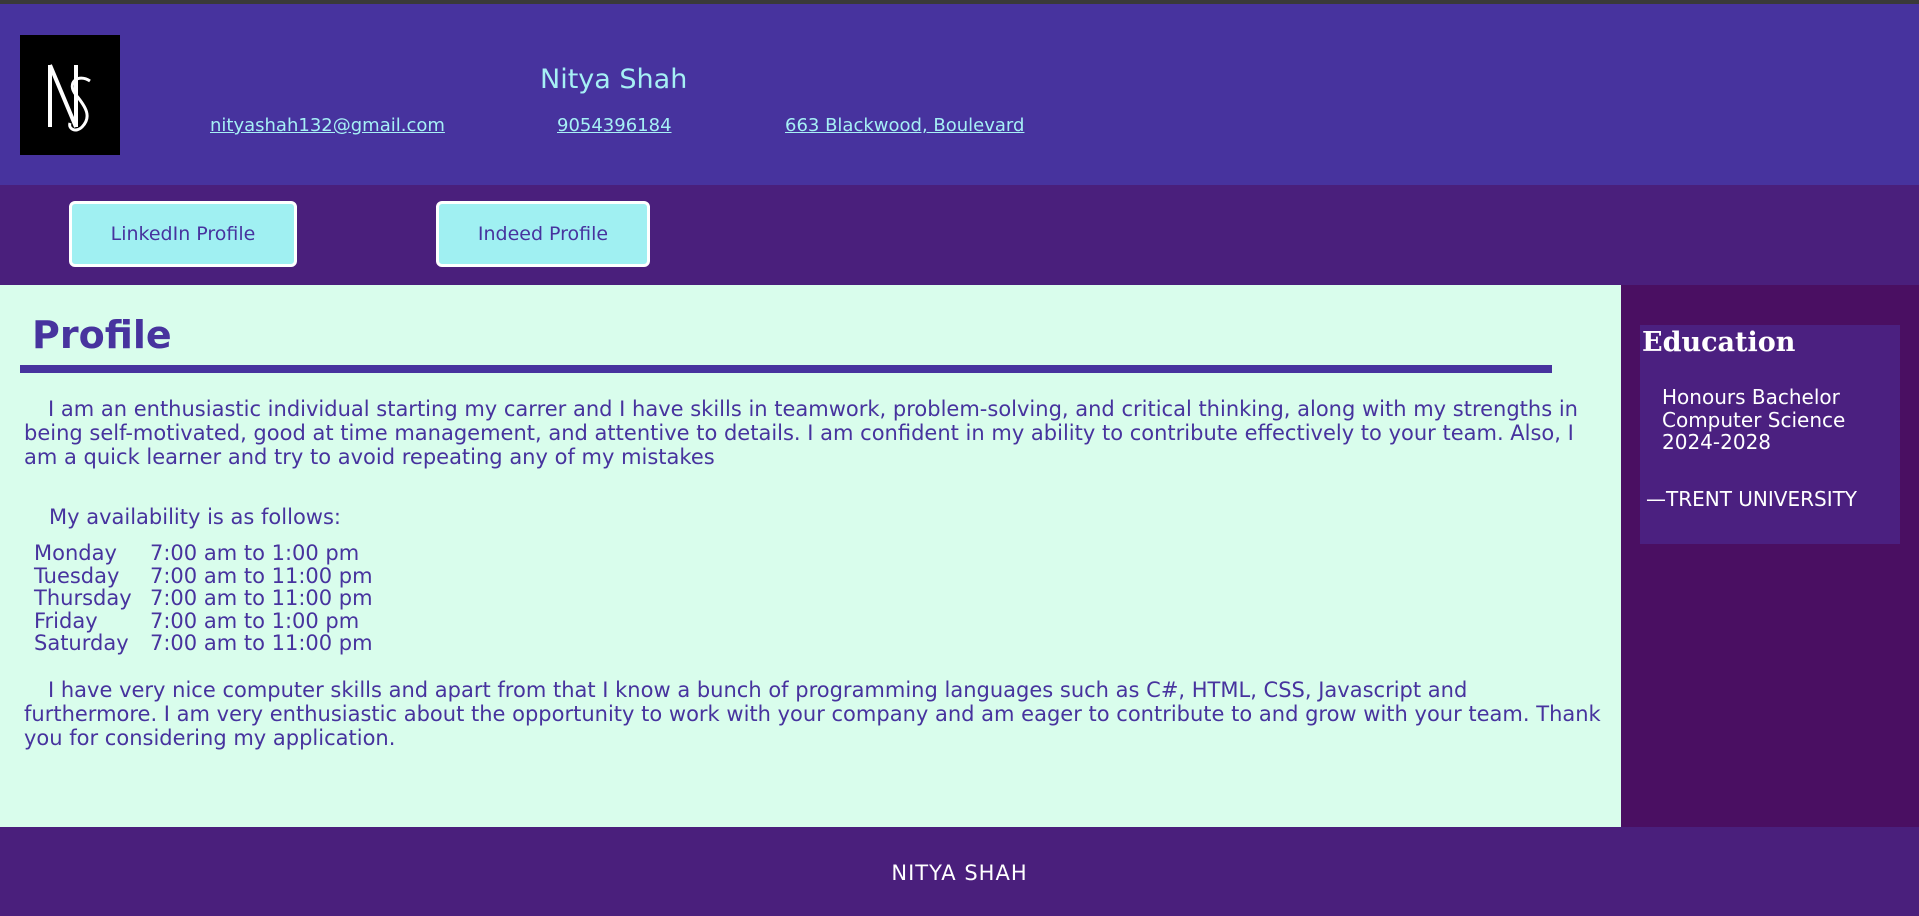 The height and width of the screenshot is (916, 1919). I want to click on profile-links-bar: LinkedIn Profile Indeed Profile, so click(959, 235).